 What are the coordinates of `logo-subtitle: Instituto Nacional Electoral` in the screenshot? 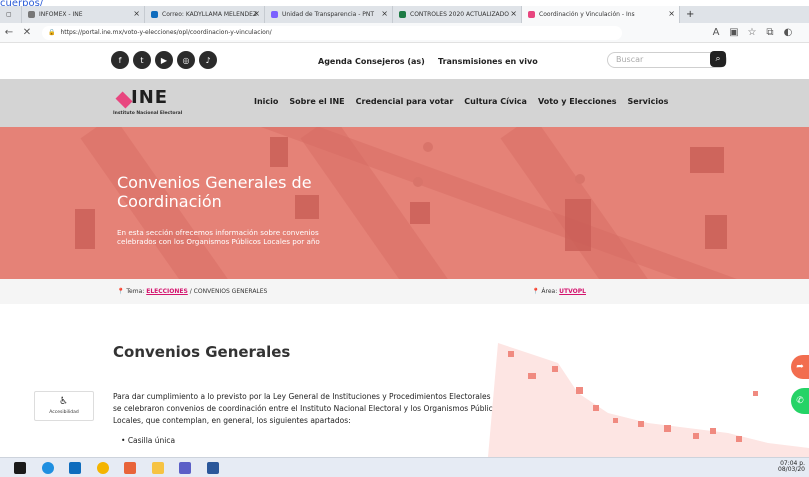 It's located at (148, 113).